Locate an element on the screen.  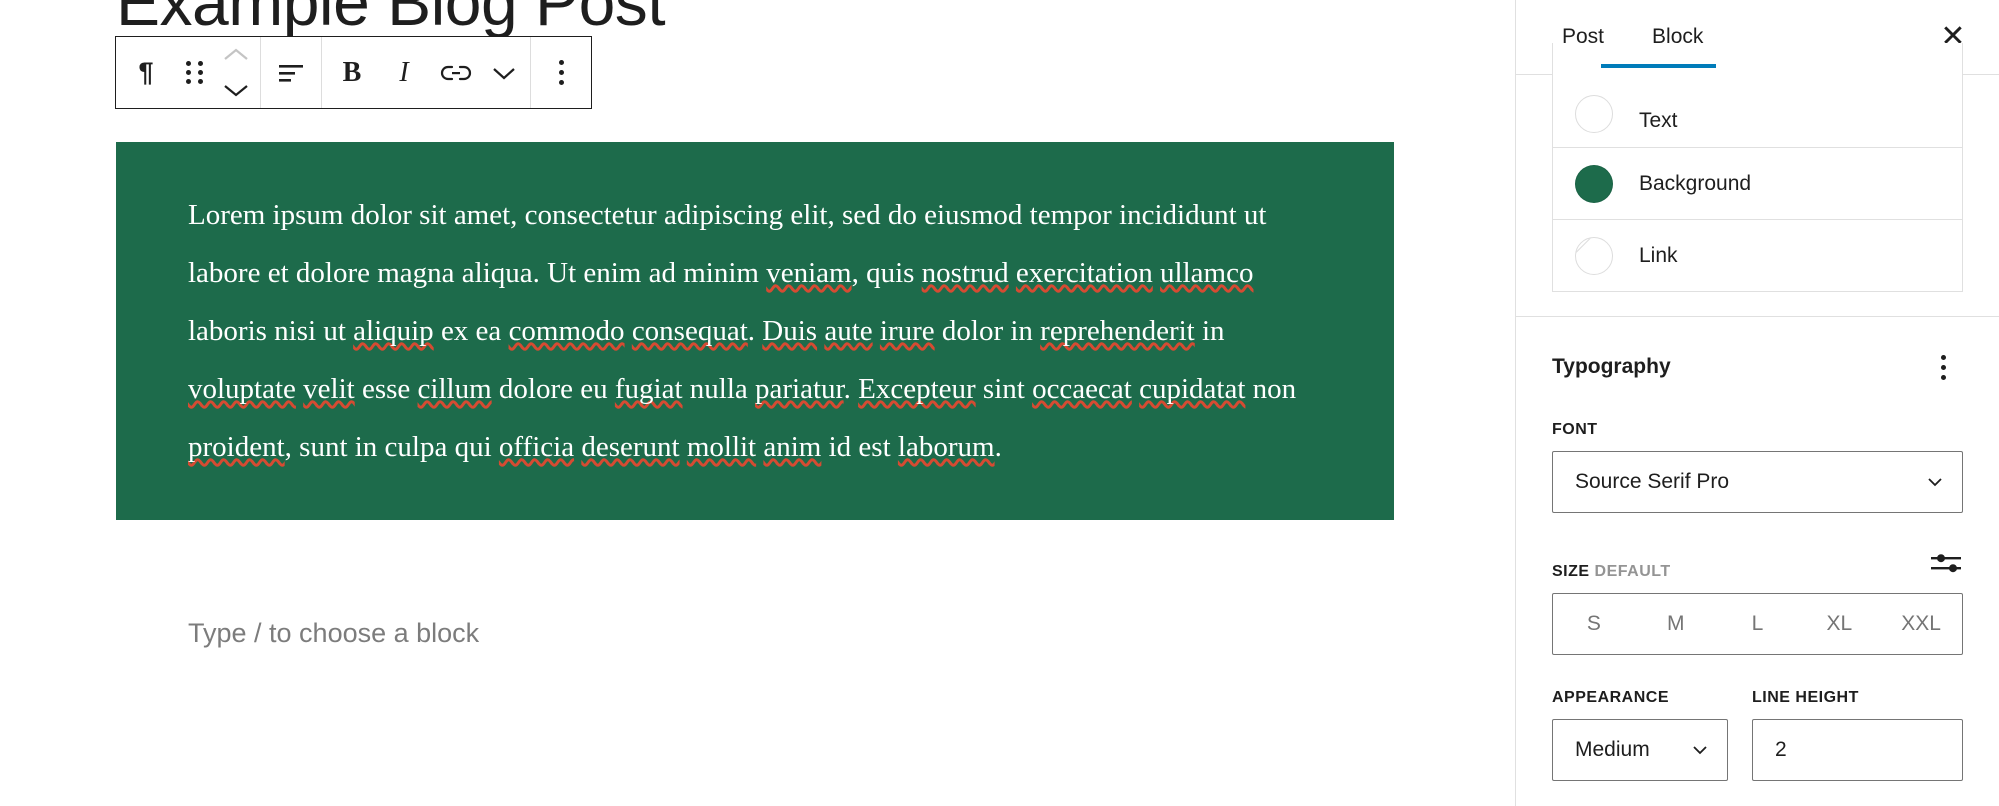
block-toolbar: ¶ B I is located at coordinates (353, 72).